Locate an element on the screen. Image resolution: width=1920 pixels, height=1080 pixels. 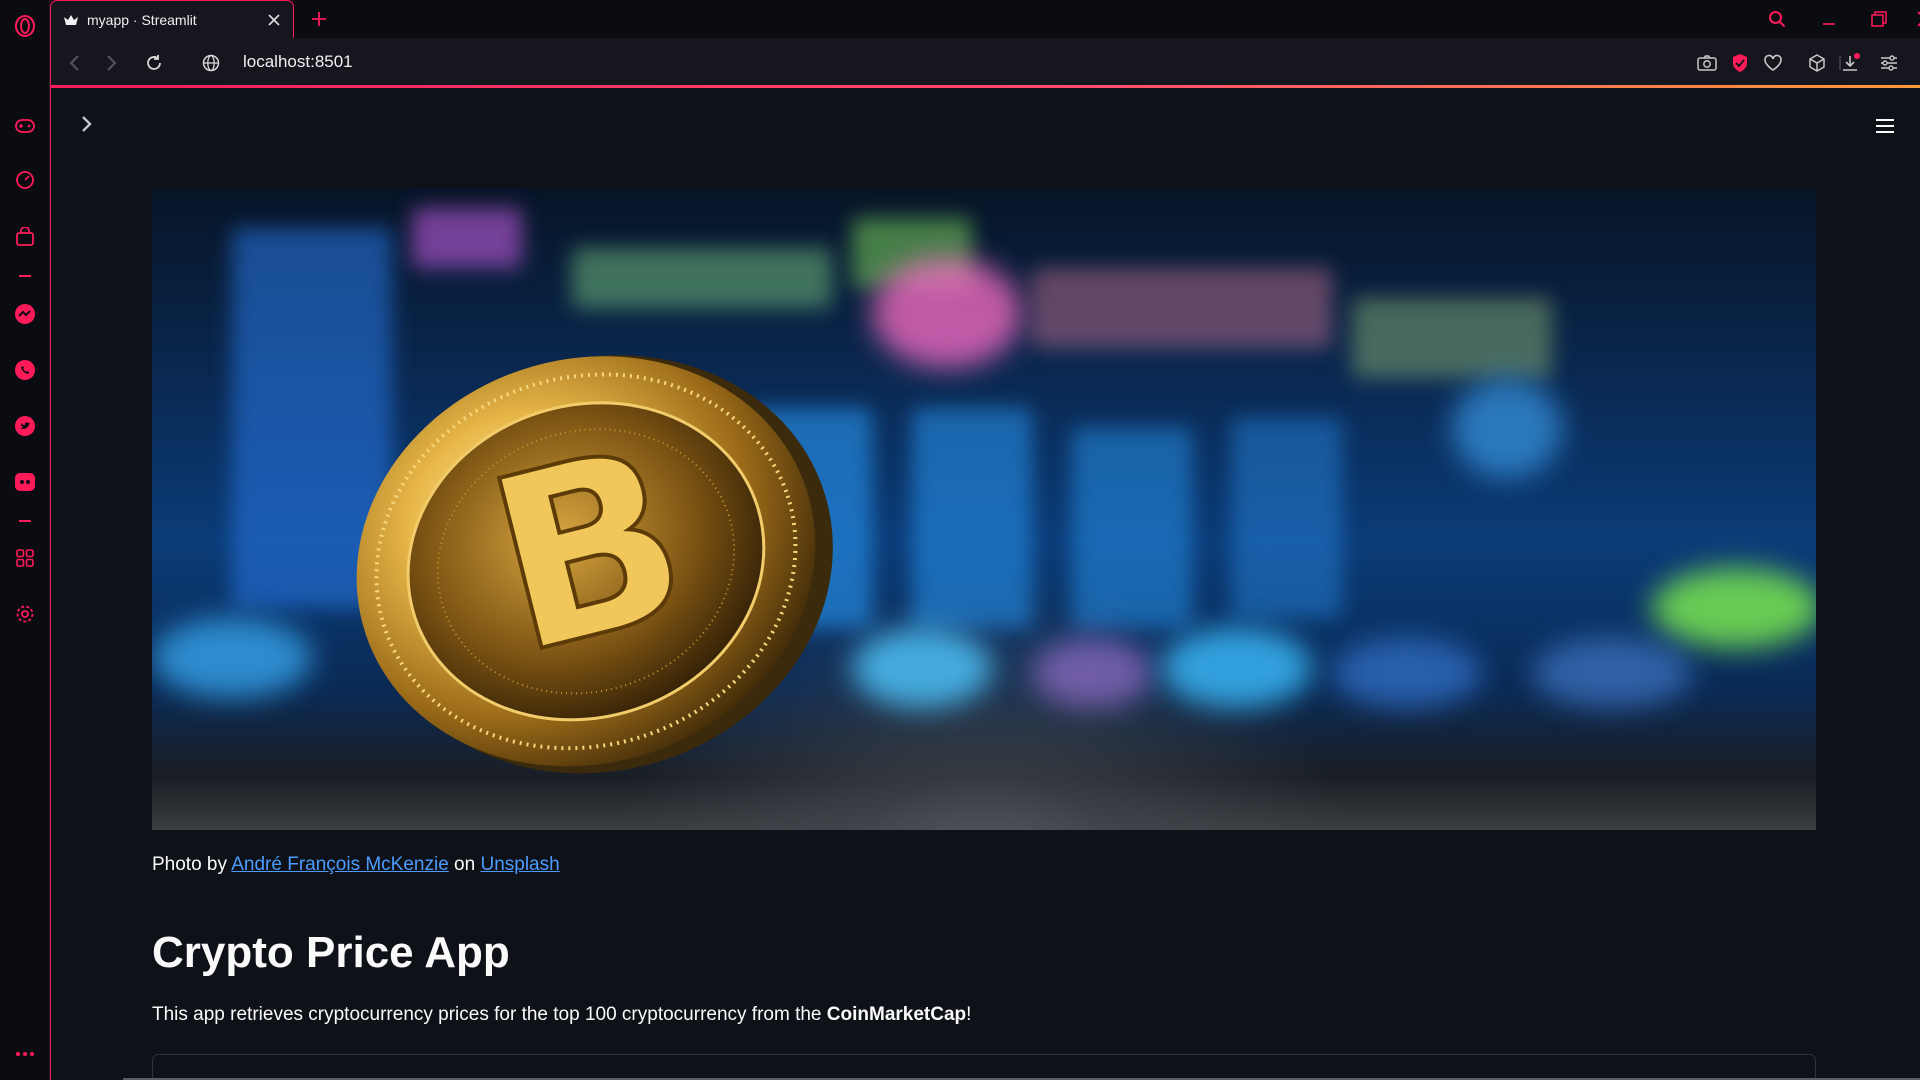
close-tab-icon is located at coordinates (274, 20).